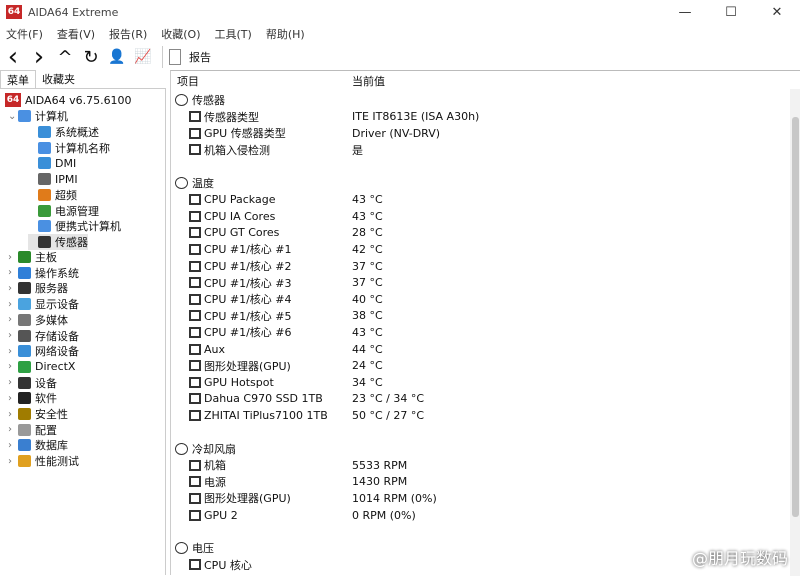 Image resolution: width=800 pixels, height=576 pixels. I want to click on tab-favorites: 收藏夹, so click(58, 79).